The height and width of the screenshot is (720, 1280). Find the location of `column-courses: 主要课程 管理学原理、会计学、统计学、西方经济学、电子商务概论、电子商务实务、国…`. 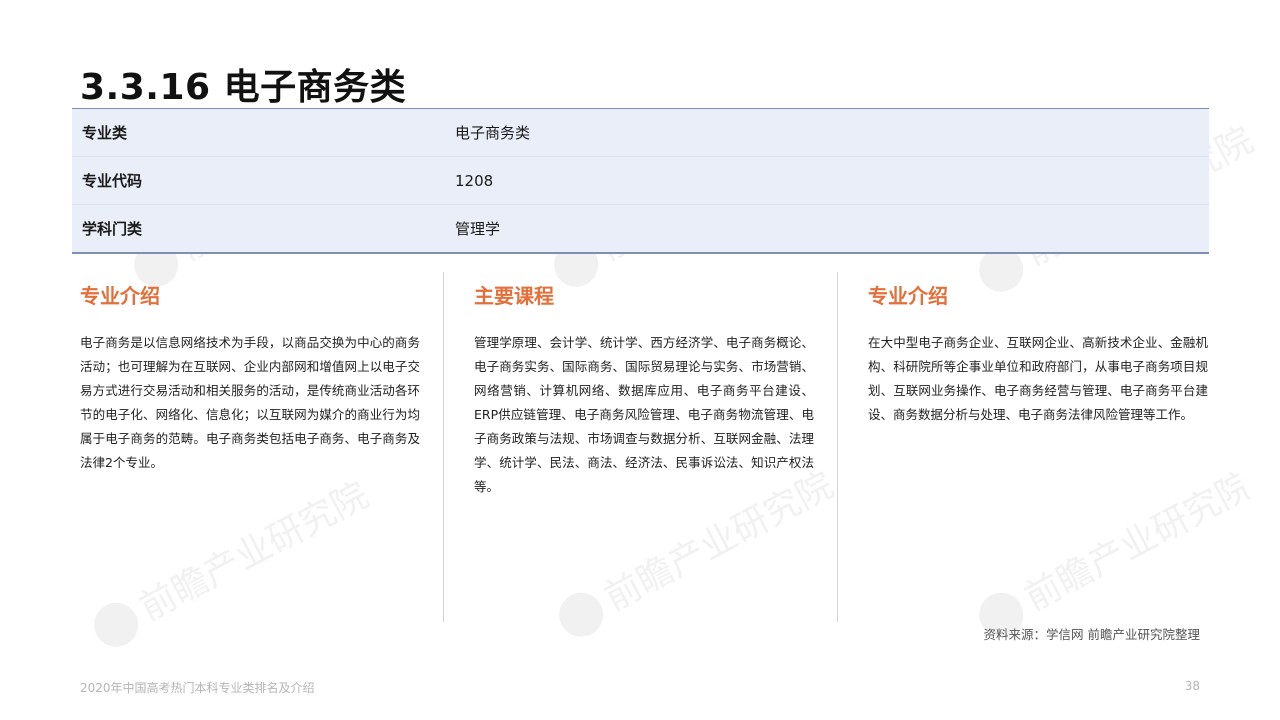

column-courses: 主要课程 管理学原理、会计学、统计学、西方经济学、电子商务概论、电子商务实务、国… is located at coordinates (644, 389).